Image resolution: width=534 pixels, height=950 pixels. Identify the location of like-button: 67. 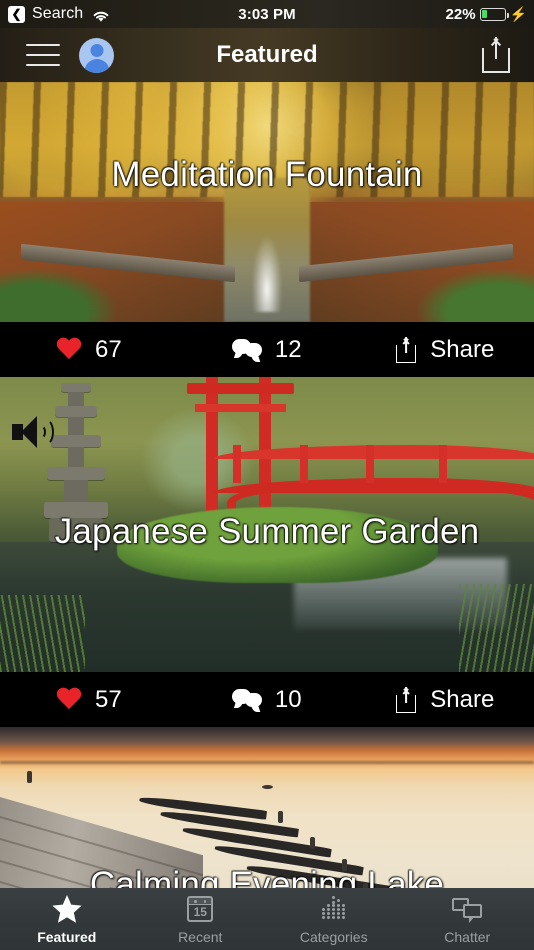
(89, 350).